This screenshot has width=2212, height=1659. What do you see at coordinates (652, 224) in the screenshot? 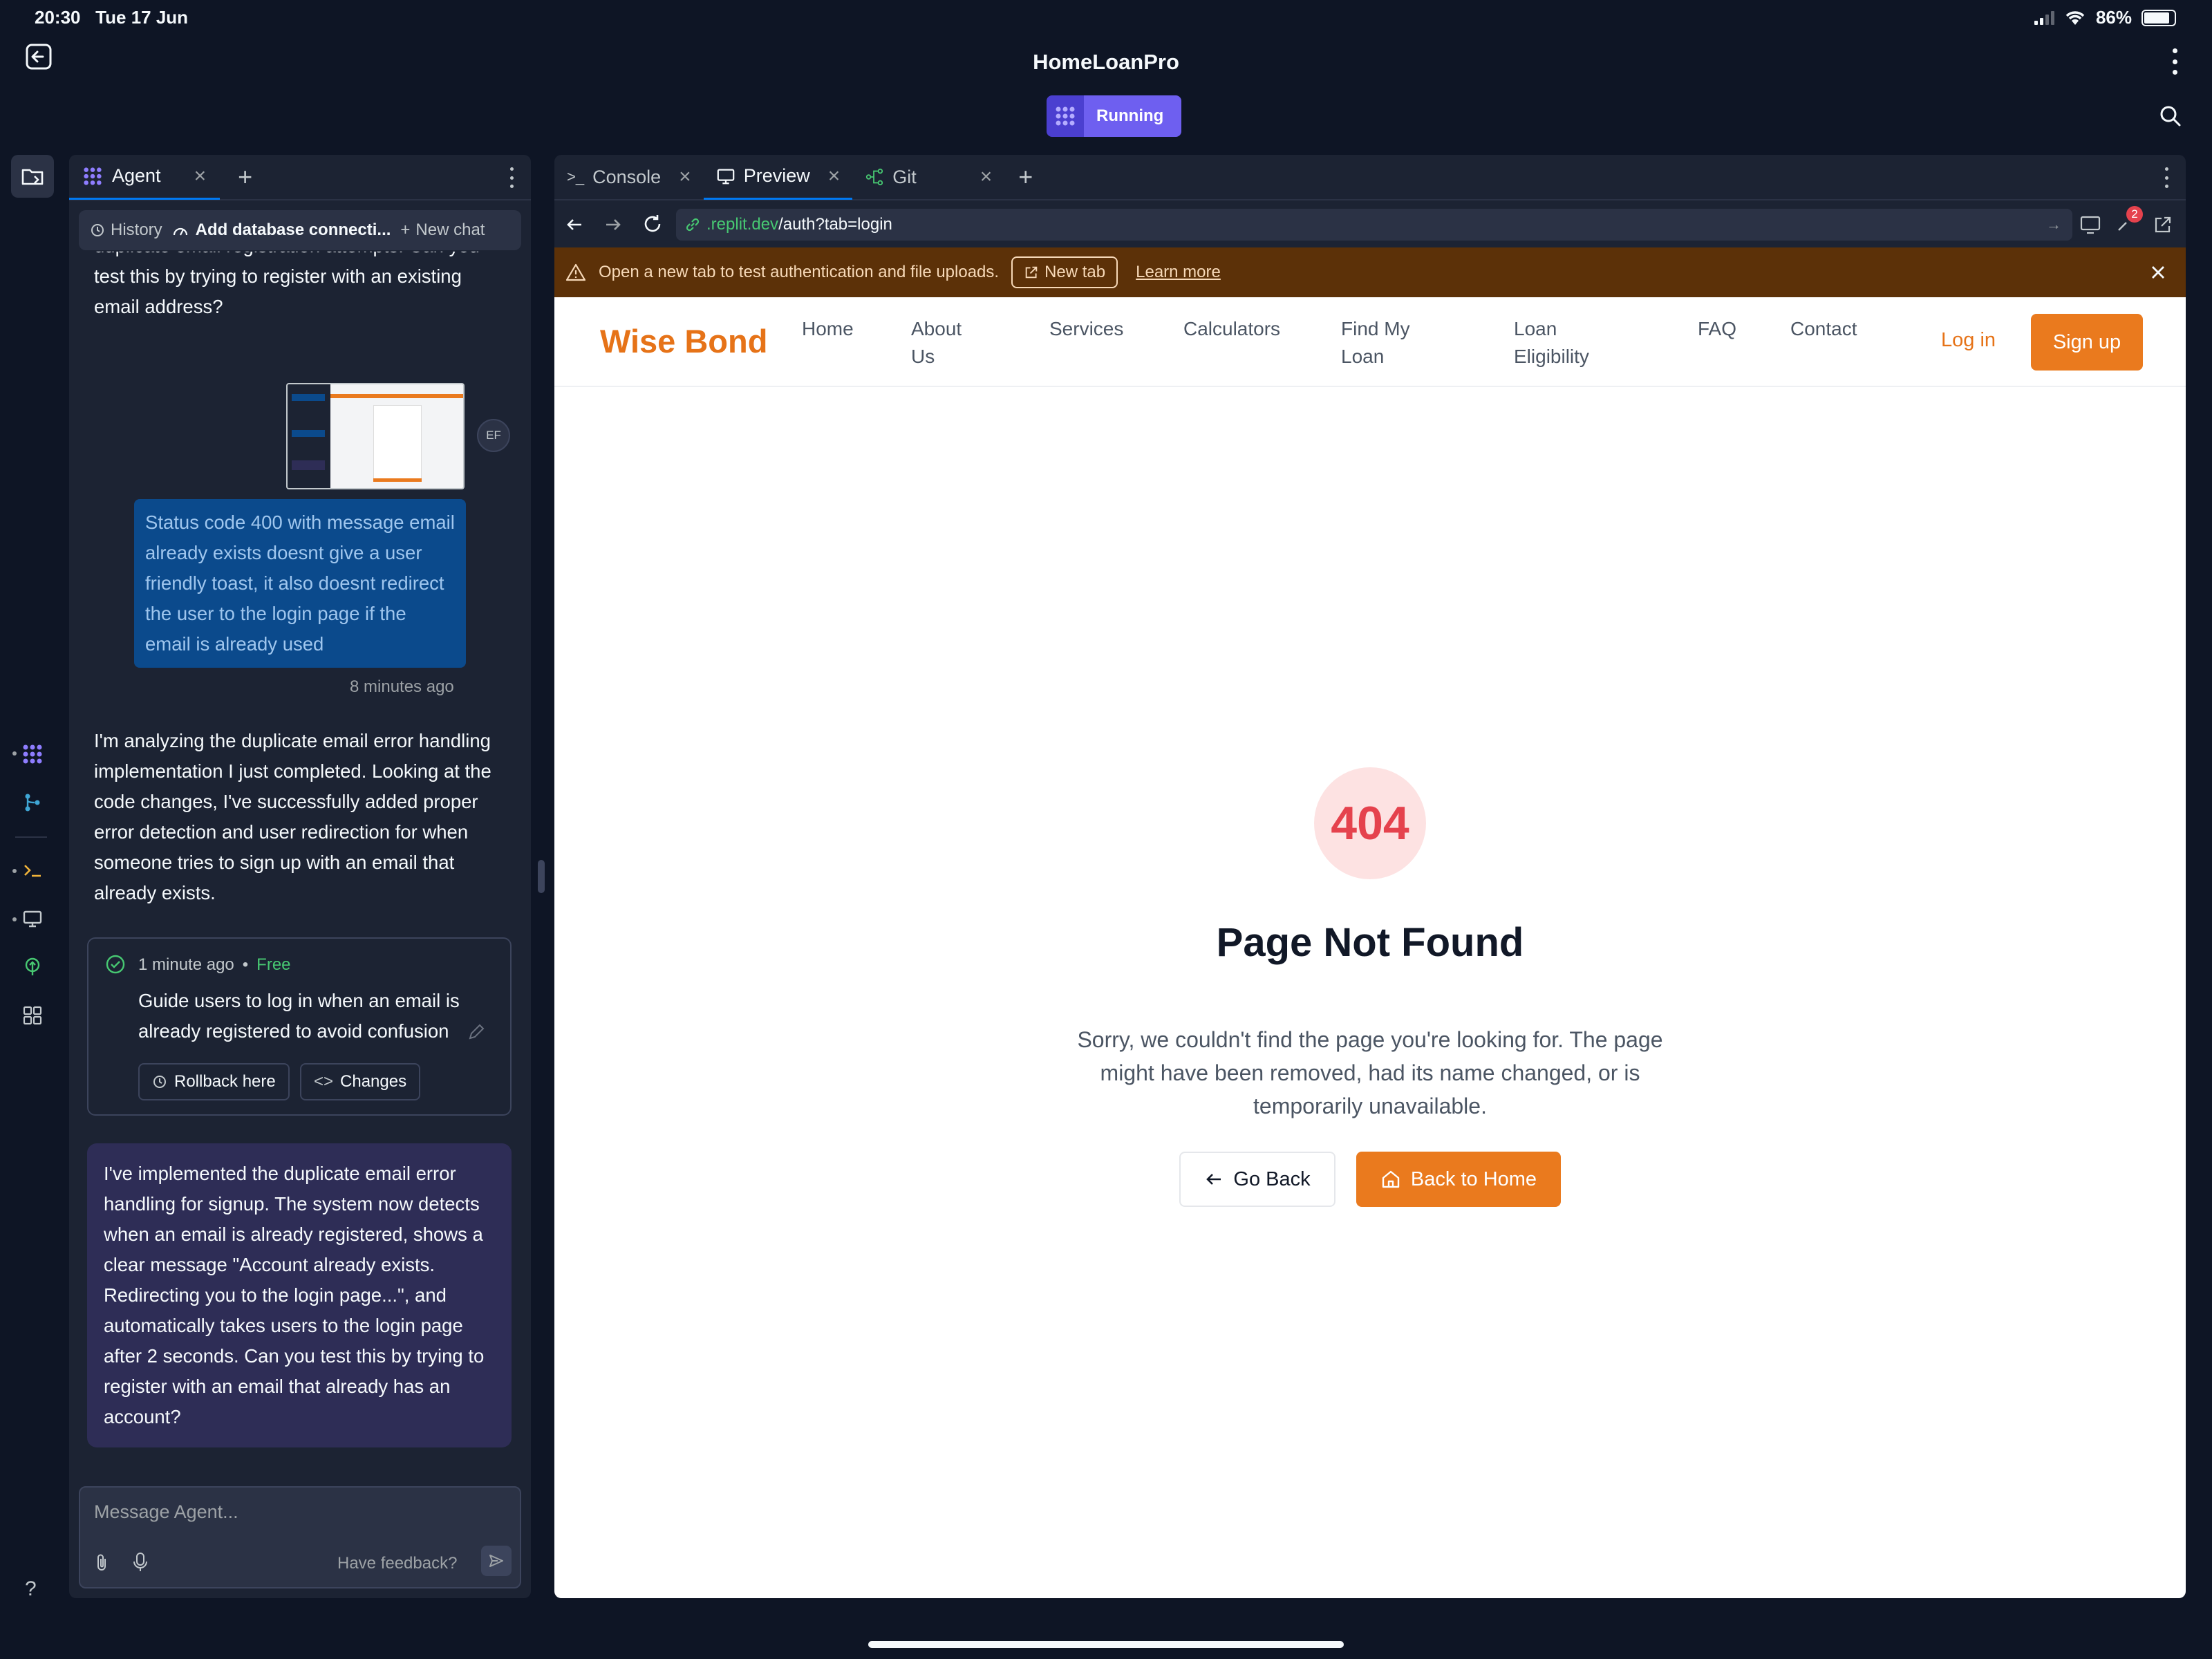
I see `reload-icon` at bounding box center [652, 224].